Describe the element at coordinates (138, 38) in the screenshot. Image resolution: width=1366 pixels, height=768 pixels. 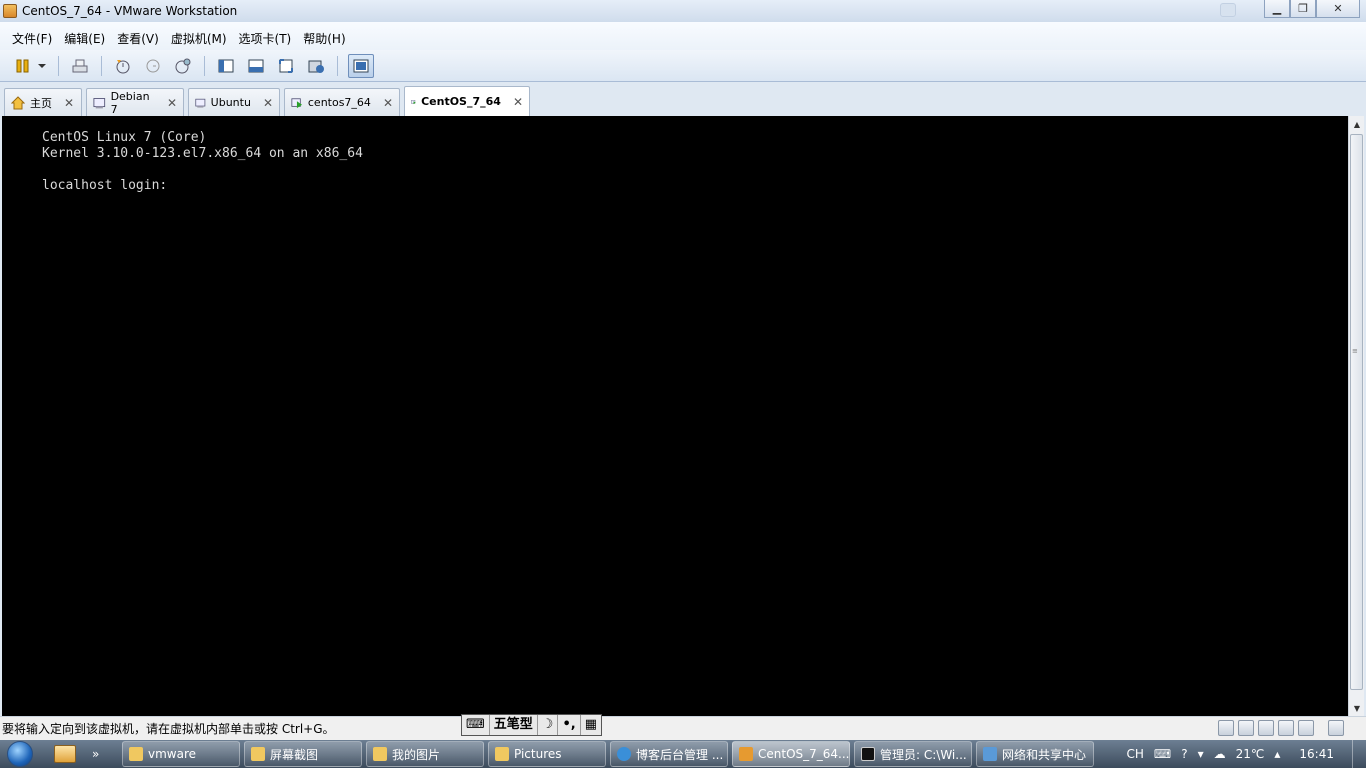
I see `menu-view: 查看(V)` at that location.